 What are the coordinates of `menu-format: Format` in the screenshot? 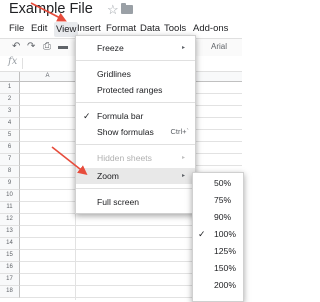 It's located at (121, 28).